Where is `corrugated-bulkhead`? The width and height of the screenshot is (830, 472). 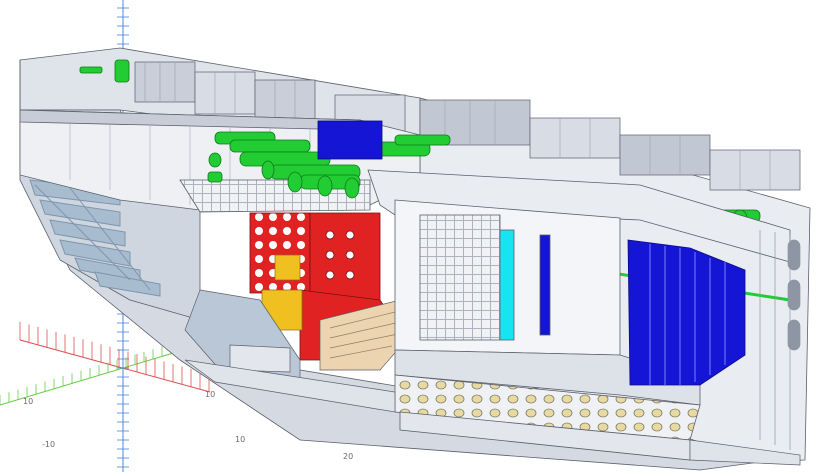 corrugated-bulkhead is located at coordinates (460, 277).